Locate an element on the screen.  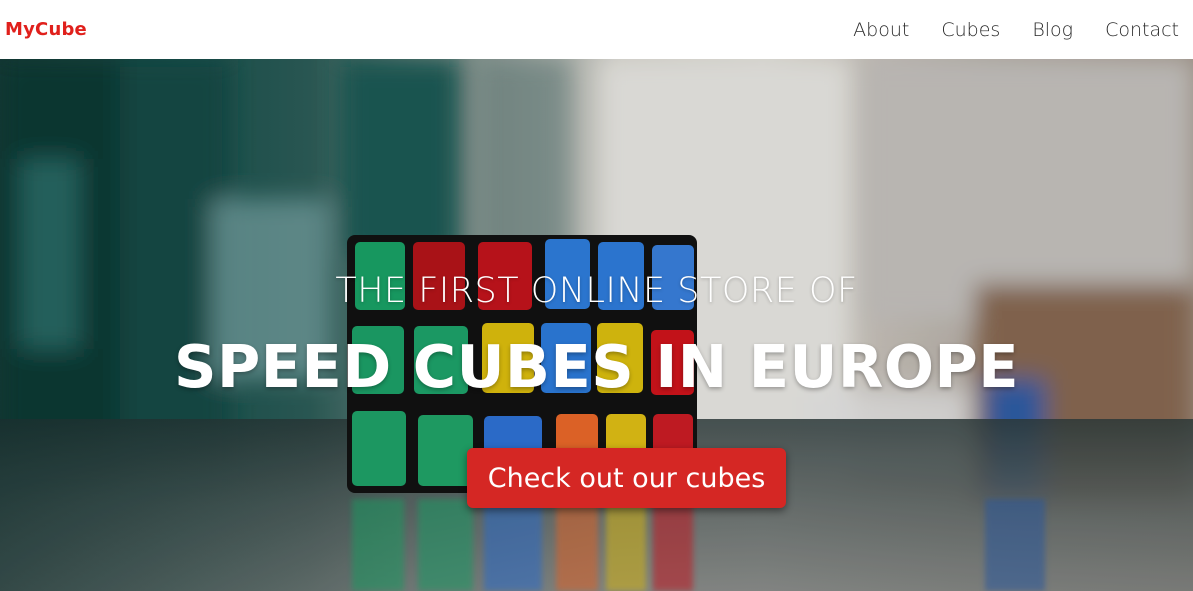
hero-headline: SPEED CUBES IN EUROPE is located at coordinates (596, 366).